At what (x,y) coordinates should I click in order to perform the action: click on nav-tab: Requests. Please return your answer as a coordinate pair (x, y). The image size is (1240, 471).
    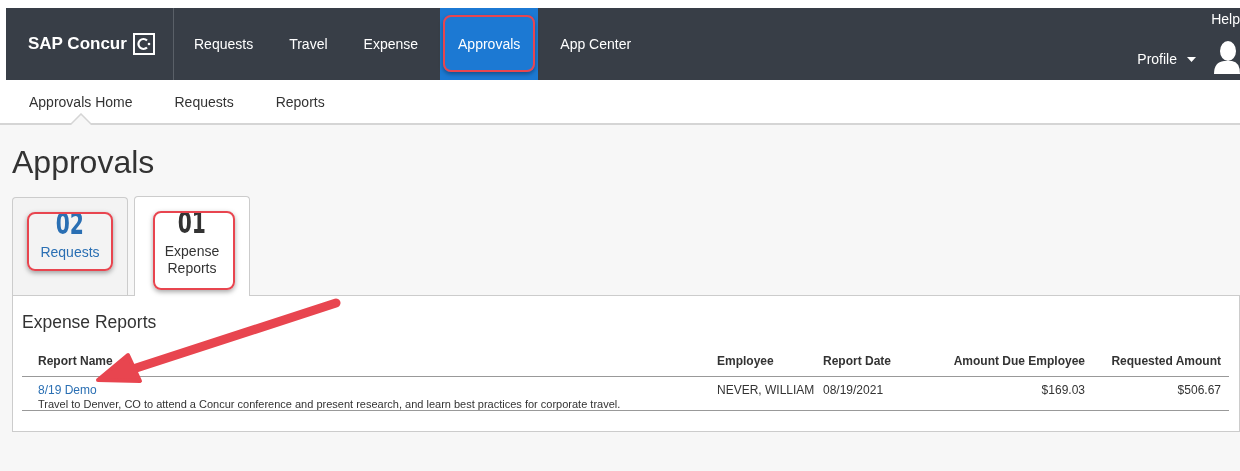
    Looking at the image, I should click on (224, 44).